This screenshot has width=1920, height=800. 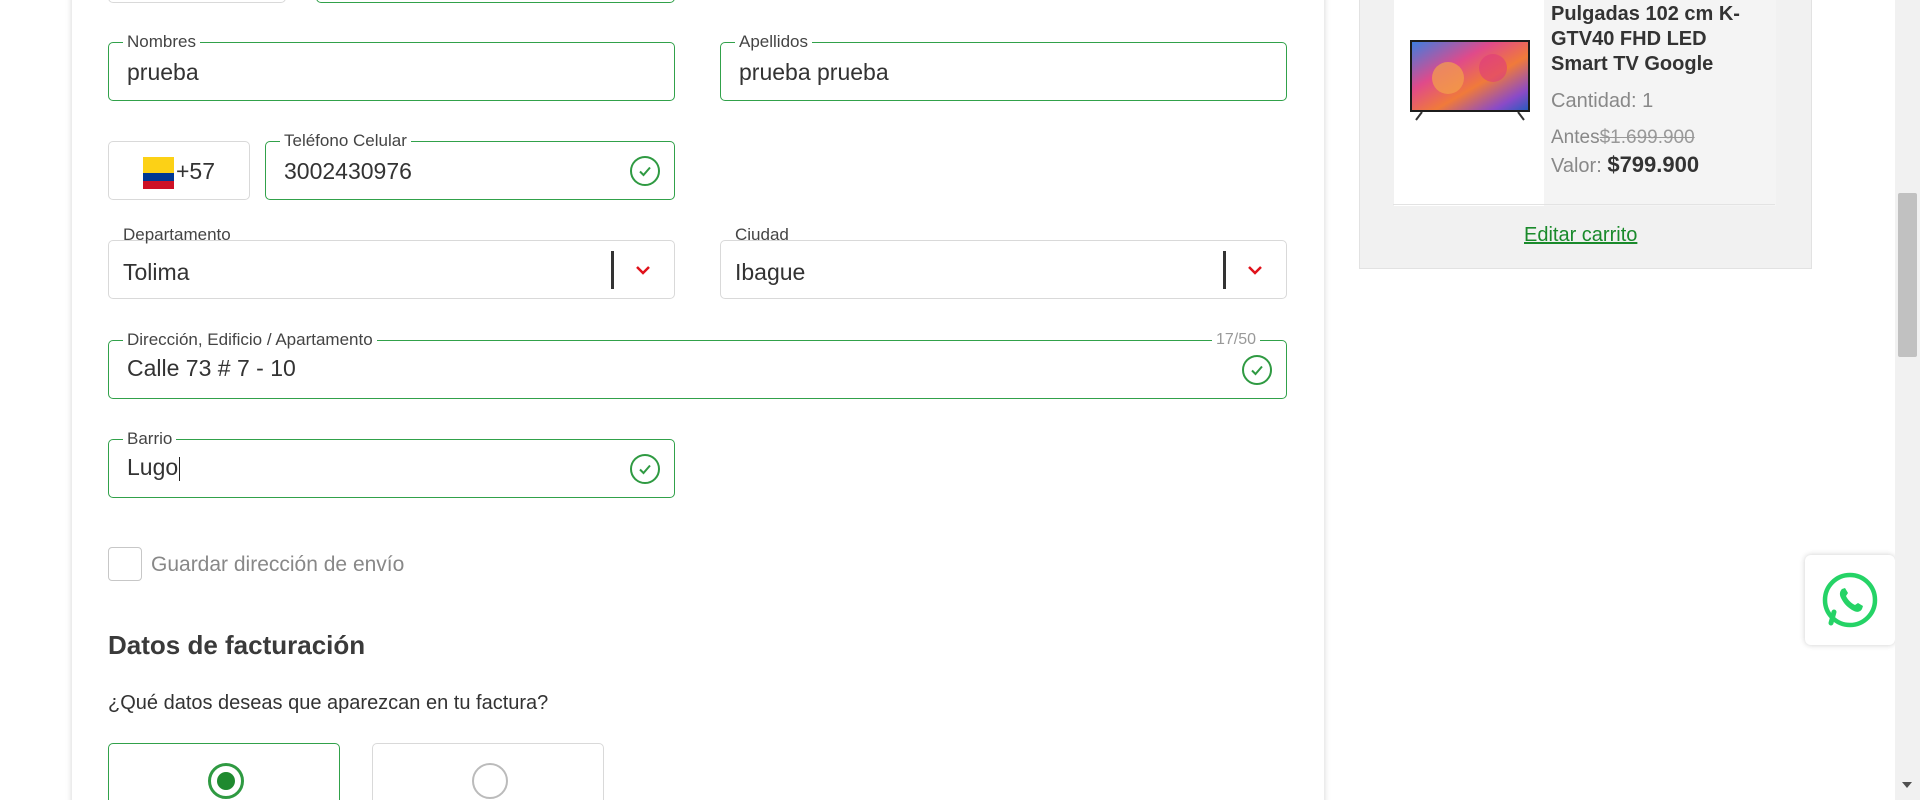 What do you see at coordinates (391, 463) in the screenshot?
I see `barrio-field: Barrio Lugo` at bounding box center [391, 463].